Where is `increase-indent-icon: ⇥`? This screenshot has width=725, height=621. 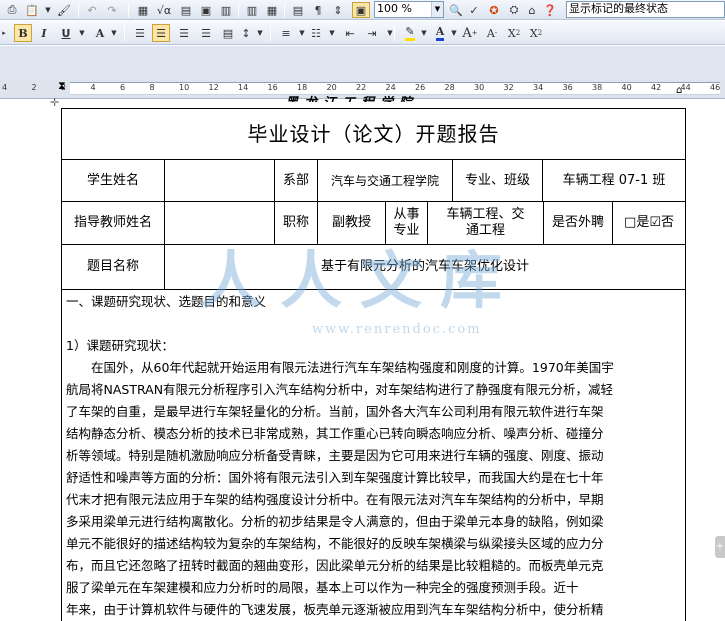 increase-indent-icon: ⇥ is located at coordinates (372, 33).